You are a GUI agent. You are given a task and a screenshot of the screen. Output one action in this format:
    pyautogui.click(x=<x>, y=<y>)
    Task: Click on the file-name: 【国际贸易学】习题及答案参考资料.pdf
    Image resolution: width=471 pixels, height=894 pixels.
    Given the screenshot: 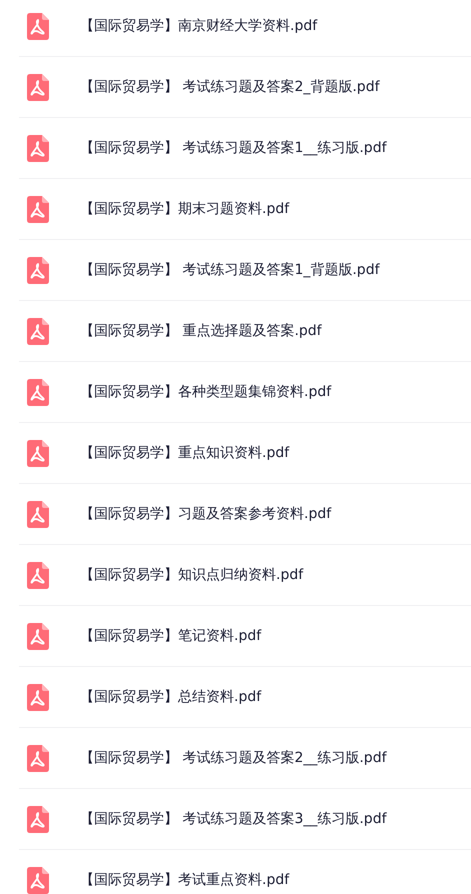 What is the action you would take?
    pyautogui.click(x=206, y=514)
    